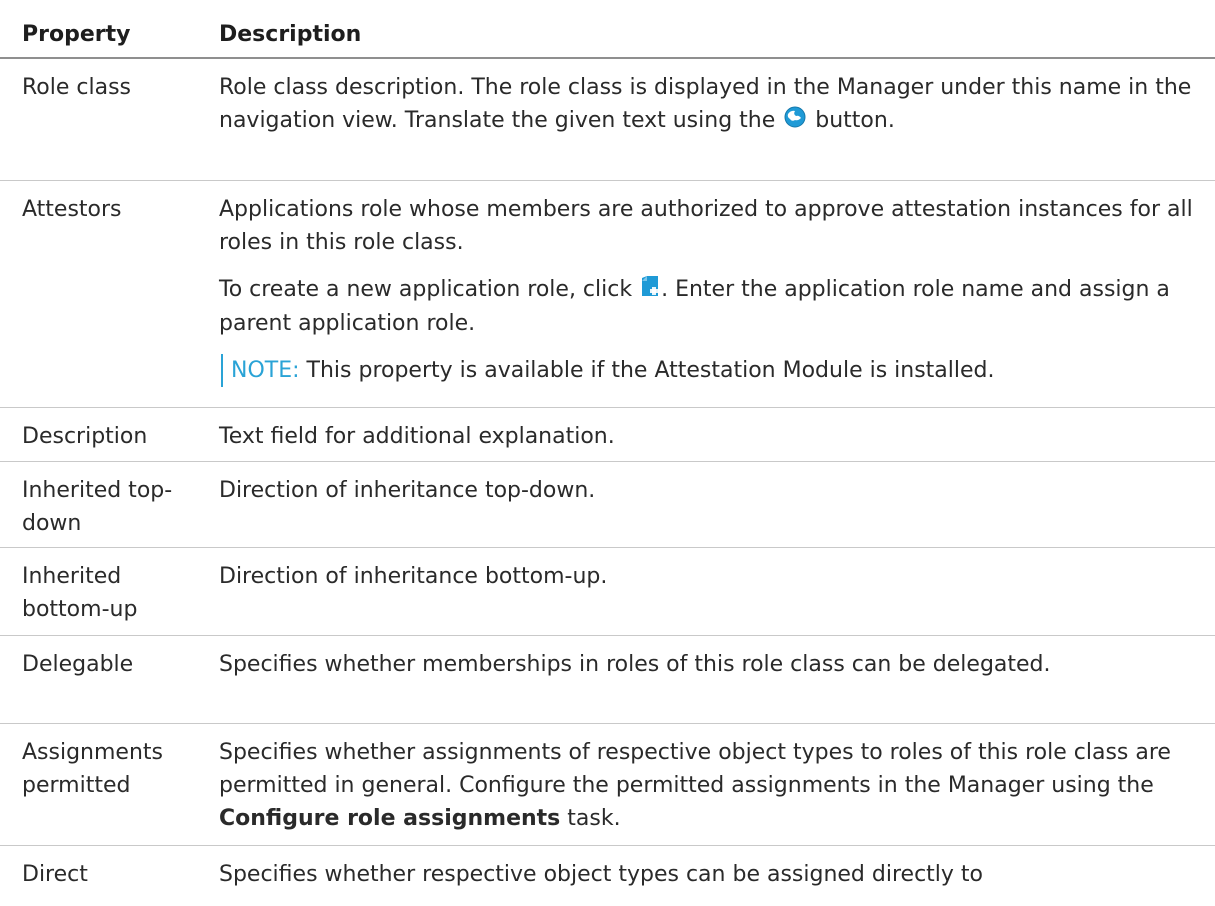  I want to click on description-text: To create a new application role, click, so click(426, 289).